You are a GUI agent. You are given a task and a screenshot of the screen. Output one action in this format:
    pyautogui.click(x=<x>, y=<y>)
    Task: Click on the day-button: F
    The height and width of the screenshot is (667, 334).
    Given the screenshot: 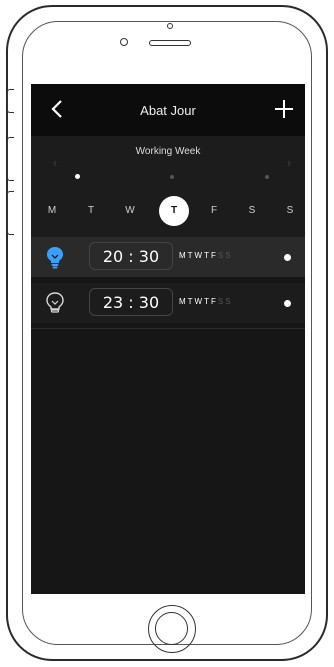 What is the action you would take?
    pyautogui.click(x=214, y=211)
    